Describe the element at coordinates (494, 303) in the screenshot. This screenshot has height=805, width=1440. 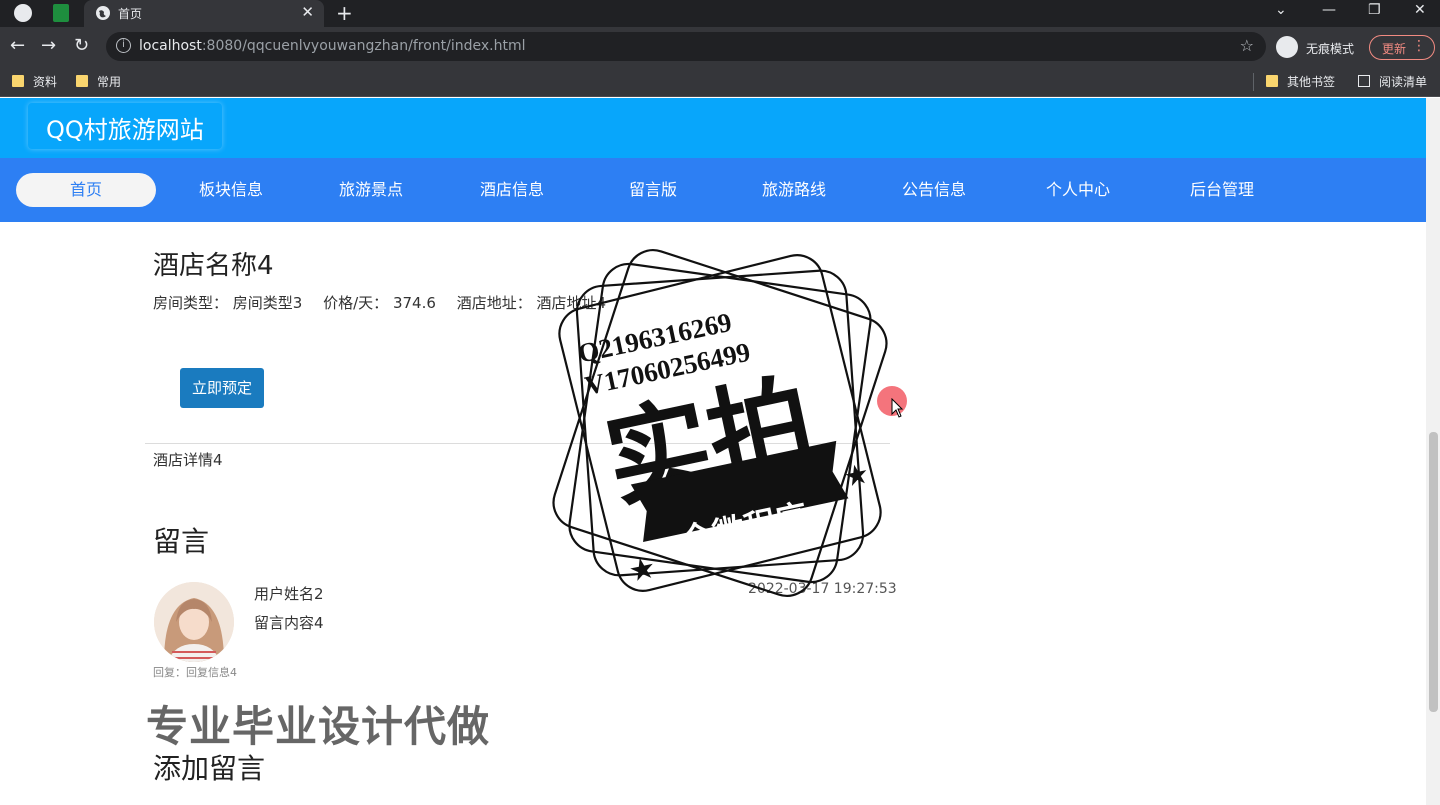
I see `address-label: 酒店地址：` at that location.